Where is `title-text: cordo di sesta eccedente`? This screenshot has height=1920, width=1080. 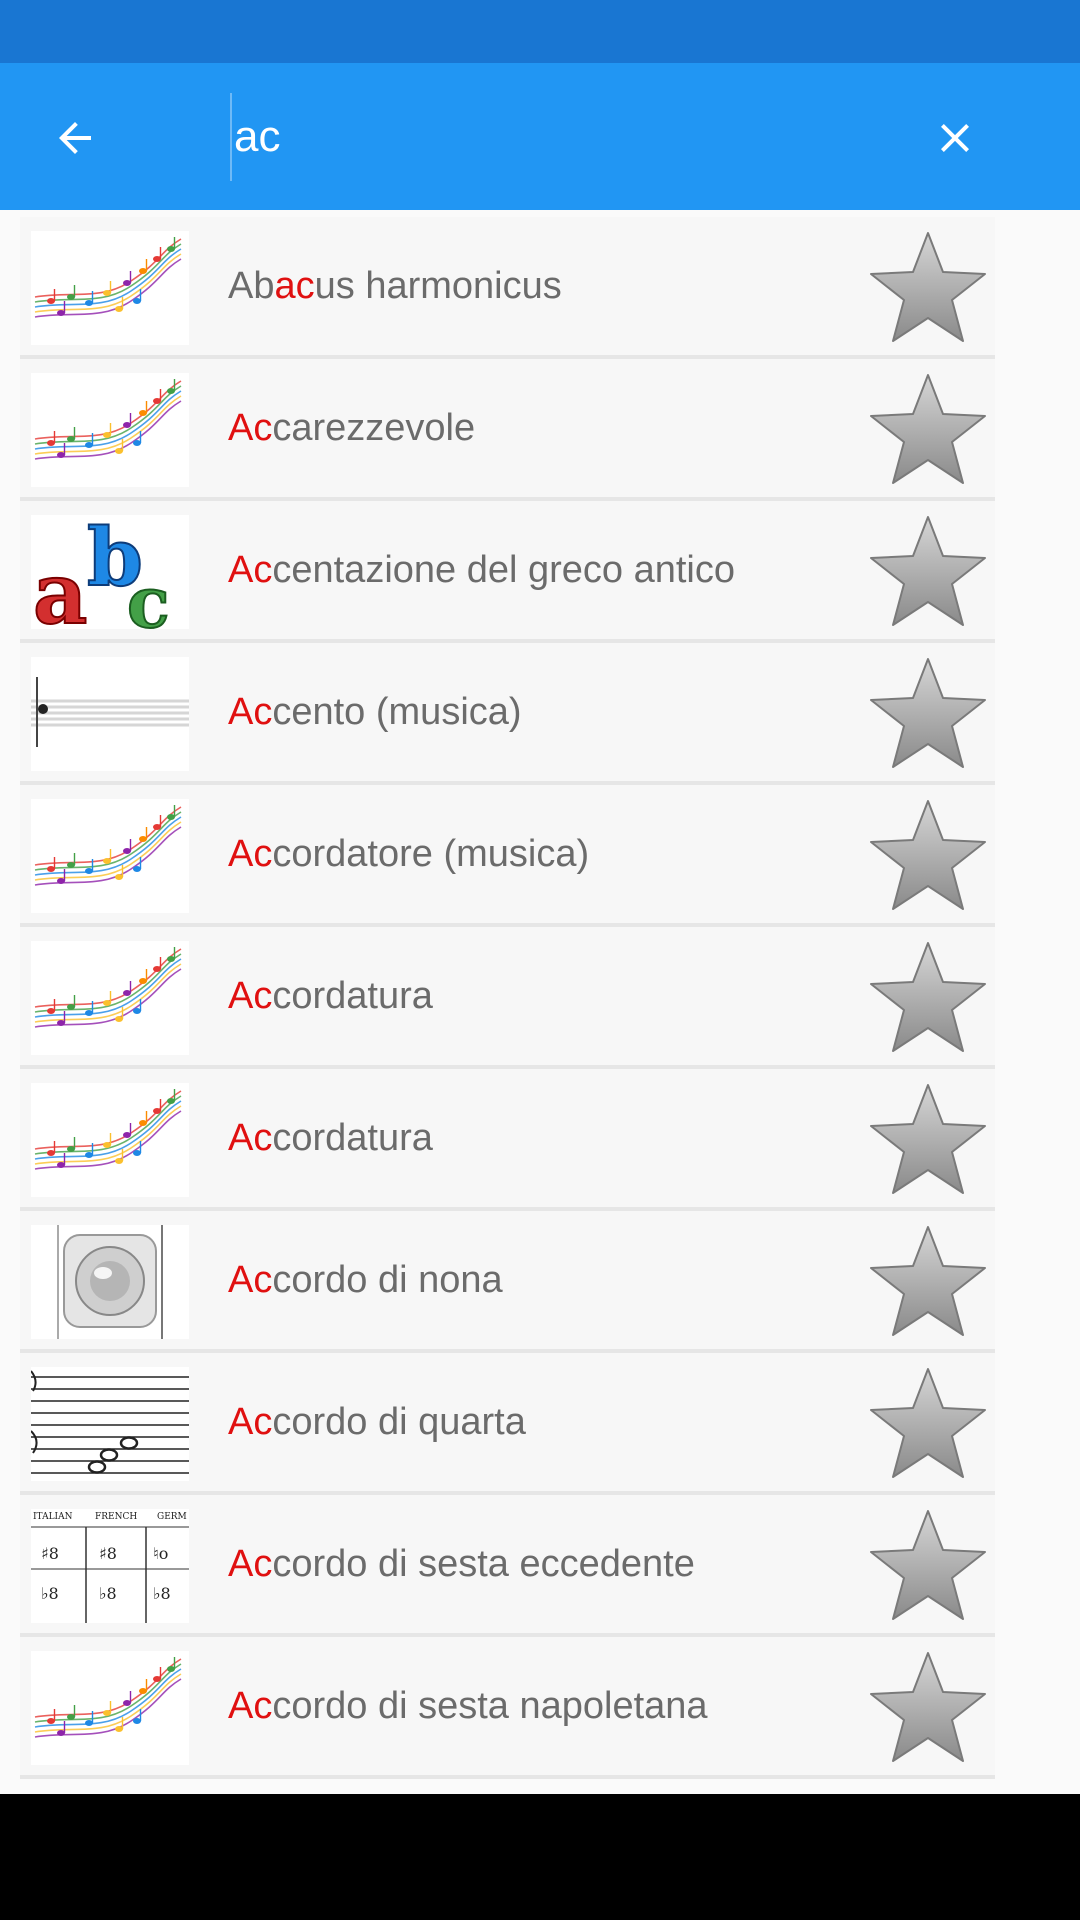 title-text: cordo di sesta eccedente is located at coordinates (483, 1564).